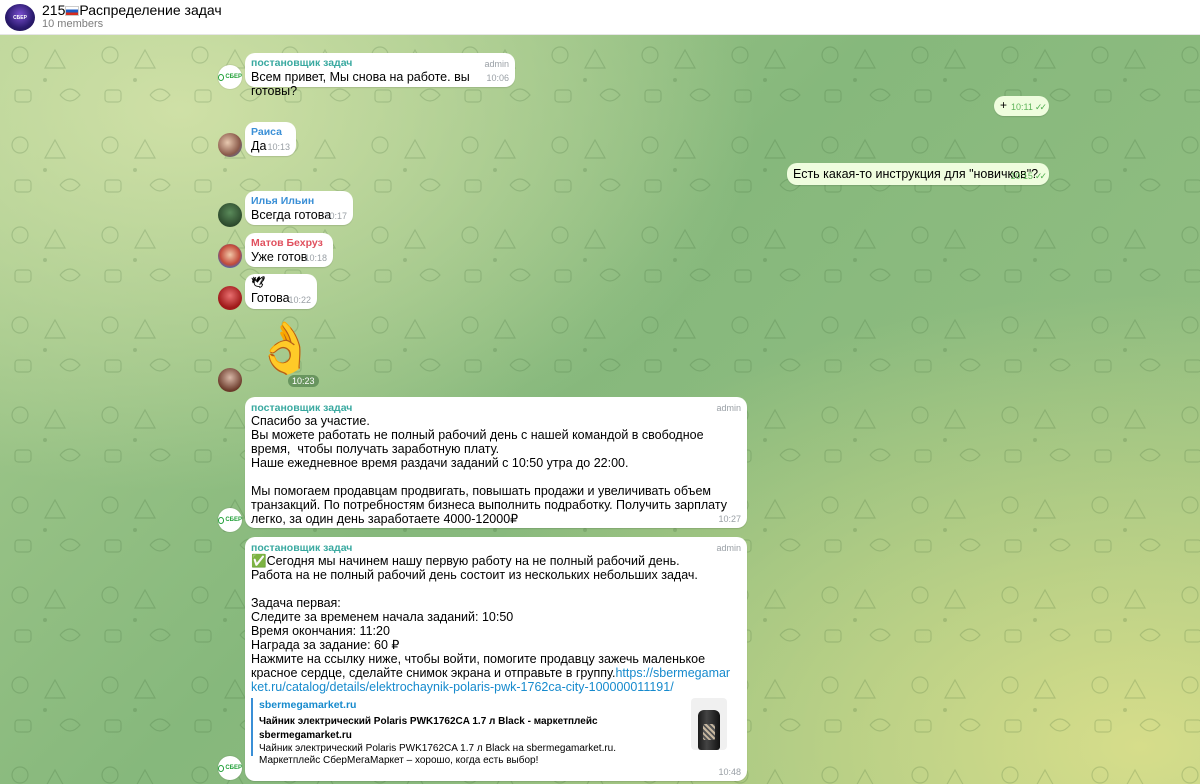 Image resolution: width=1200 pixels, height=784 pixels. What do you see at coordinates (335, 216) in the screenshot?
I see `message-time: 10:17` at bounding box center [335, 216].